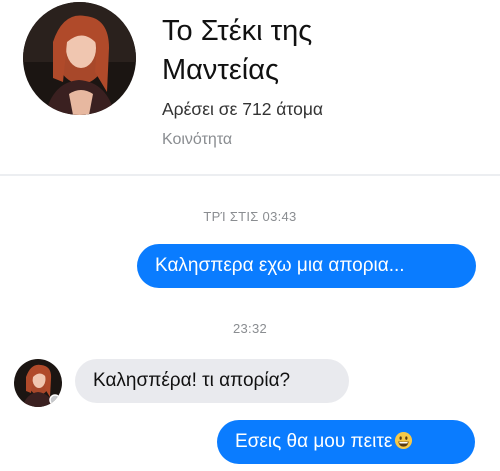  Describe the element at coordinates (79, 58) in the screenshot. I see `page-avatar` at that location.